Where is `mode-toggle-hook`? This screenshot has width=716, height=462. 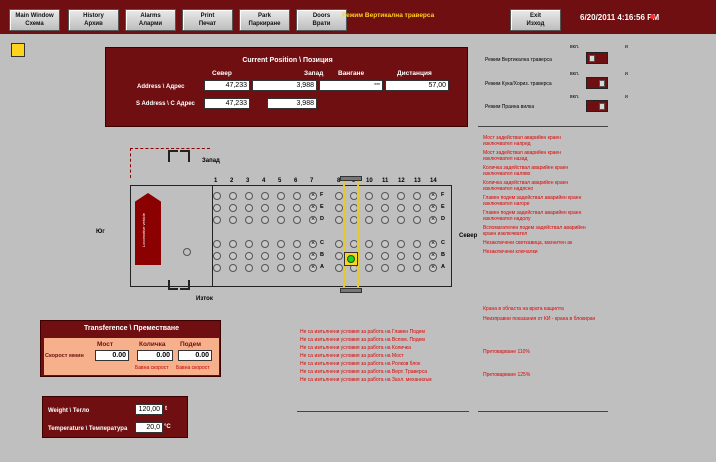
mode-toggle-hook is located at coordinates (597, 83).